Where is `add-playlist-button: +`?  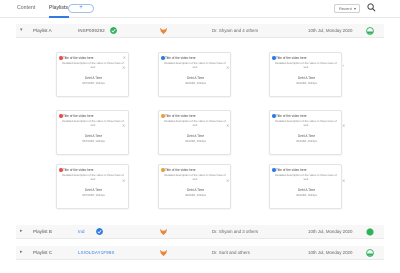 add-playlist-button: + is located at coordinates (81, 8).